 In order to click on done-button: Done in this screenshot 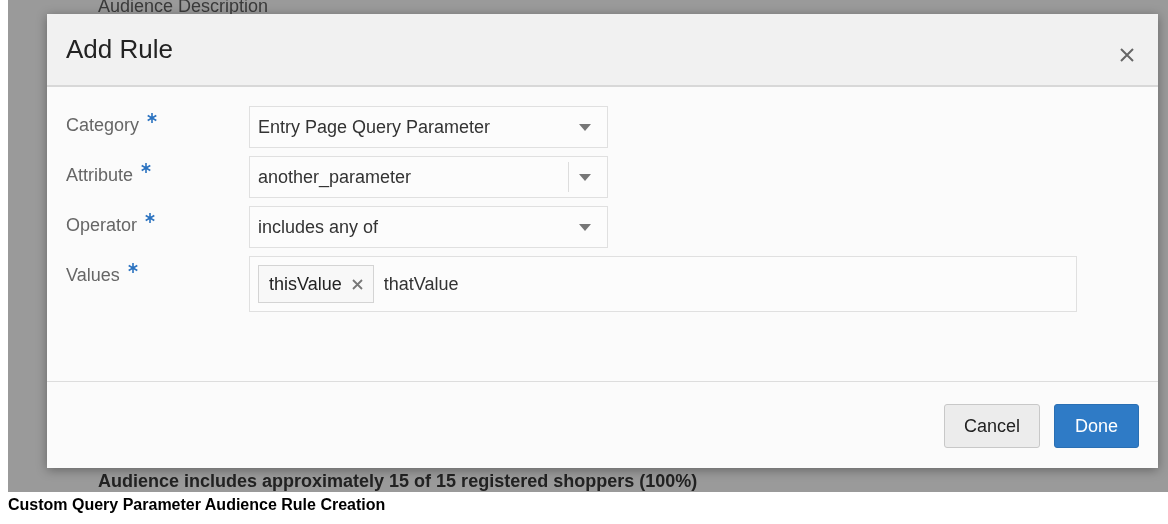, I will do `click(1096, 426)`.